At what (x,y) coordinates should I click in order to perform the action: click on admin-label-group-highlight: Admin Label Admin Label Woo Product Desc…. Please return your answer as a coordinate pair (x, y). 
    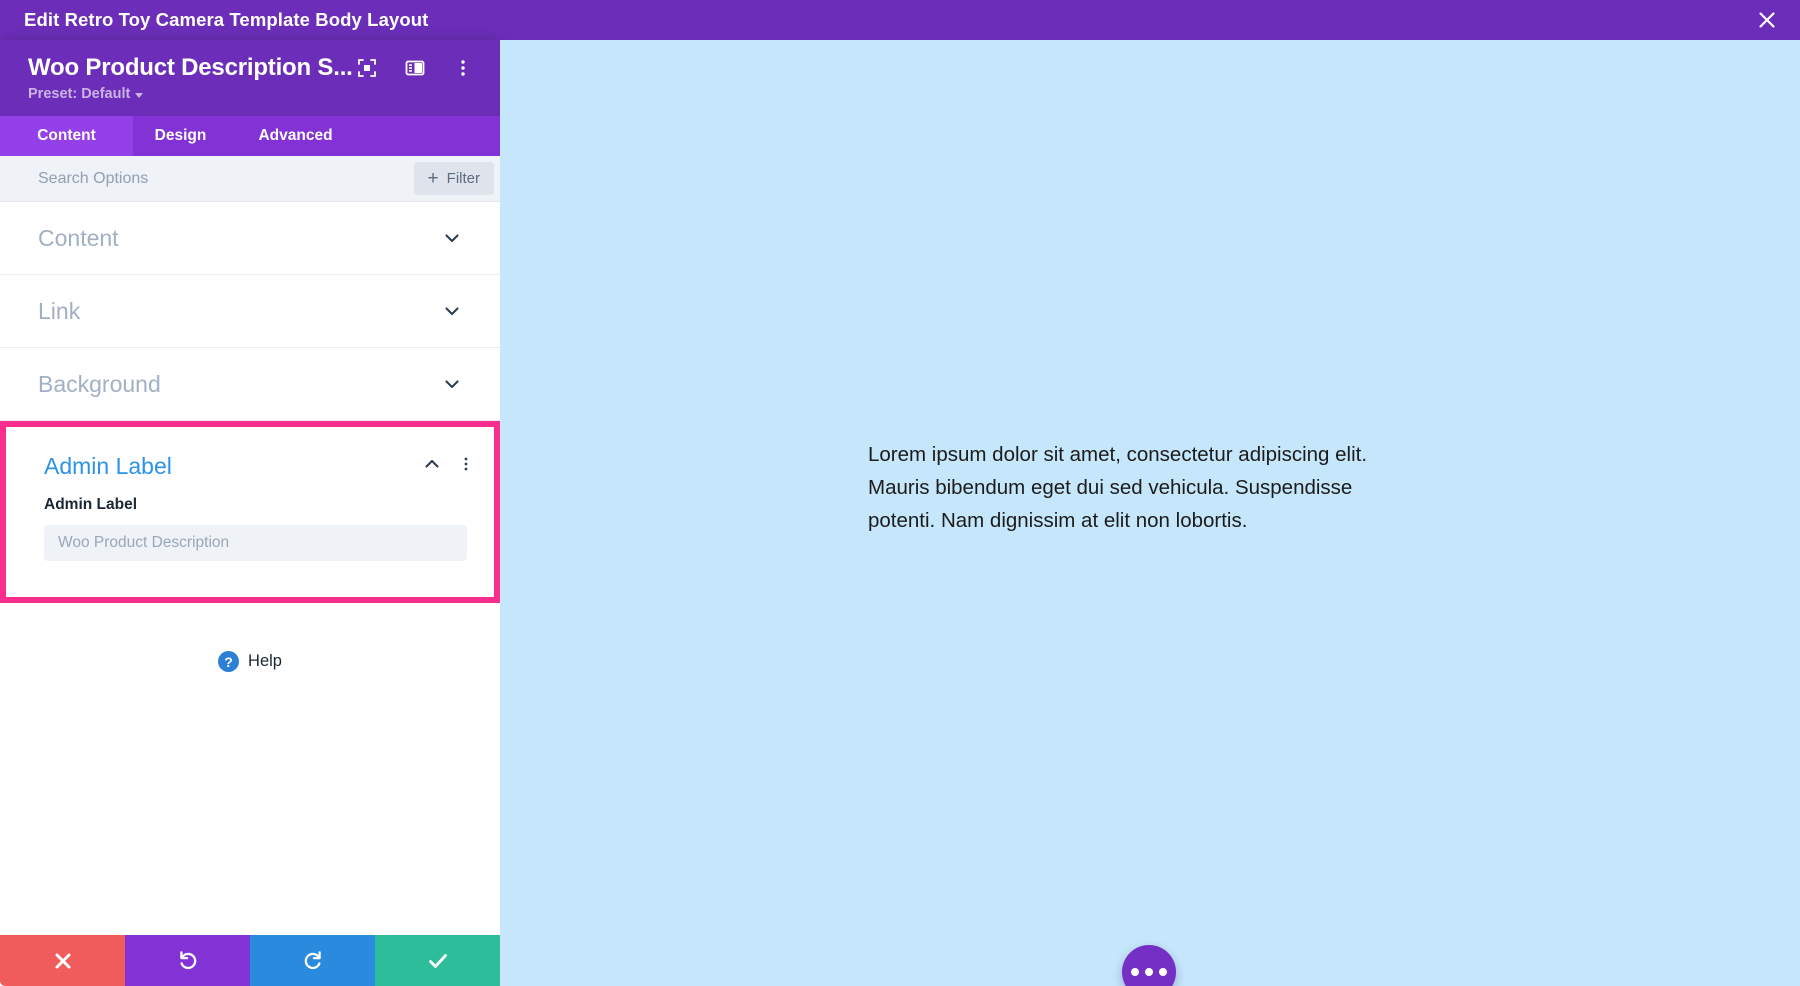
    Looking at the image, I should click on (250, 512).